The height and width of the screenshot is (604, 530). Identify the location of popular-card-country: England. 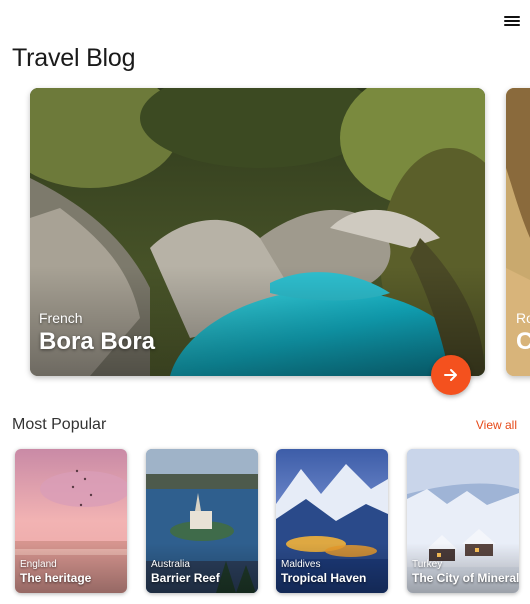
(38, 564).